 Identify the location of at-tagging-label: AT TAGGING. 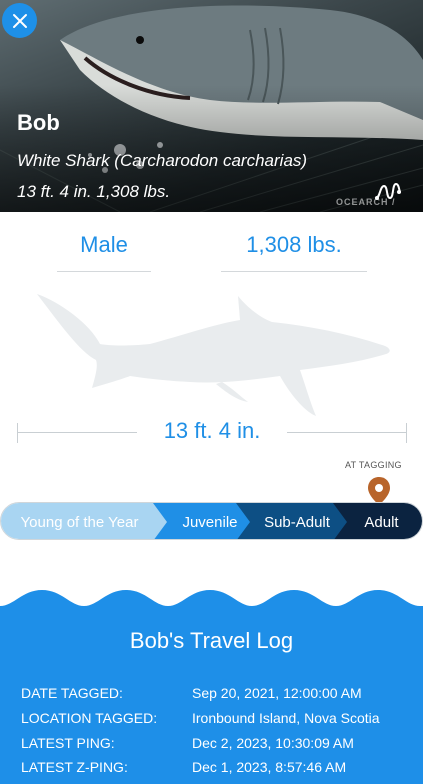
(373, 465).